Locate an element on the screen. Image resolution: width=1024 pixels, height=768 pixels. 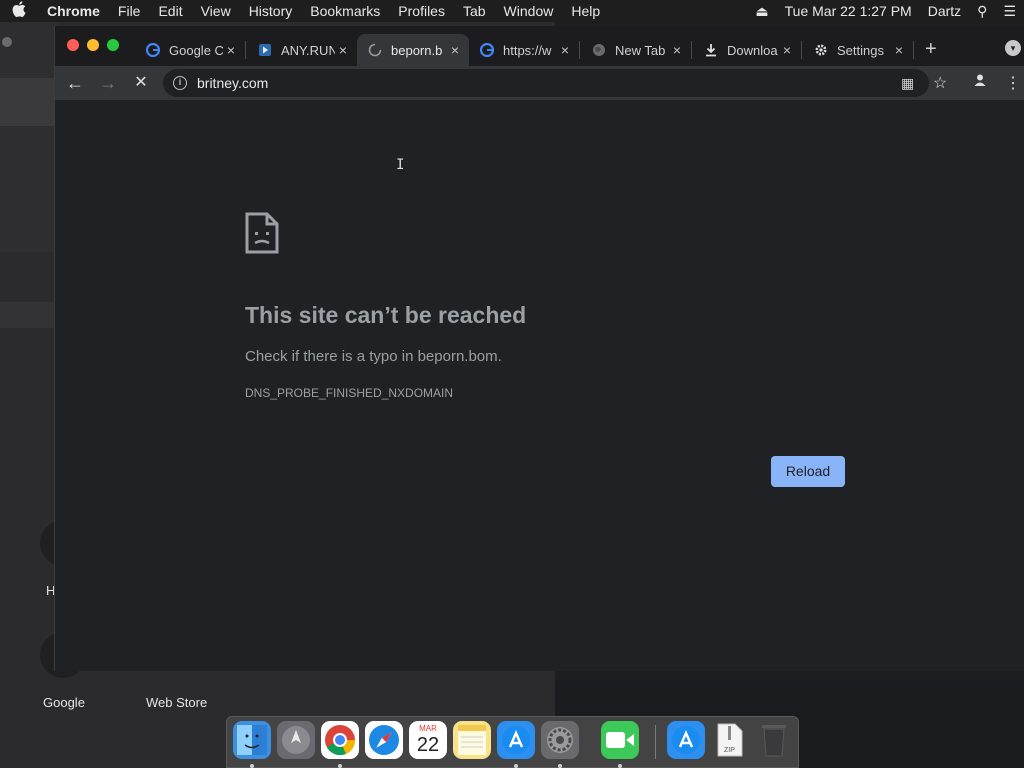
dock-chrome is located at coordinates (340, 740).